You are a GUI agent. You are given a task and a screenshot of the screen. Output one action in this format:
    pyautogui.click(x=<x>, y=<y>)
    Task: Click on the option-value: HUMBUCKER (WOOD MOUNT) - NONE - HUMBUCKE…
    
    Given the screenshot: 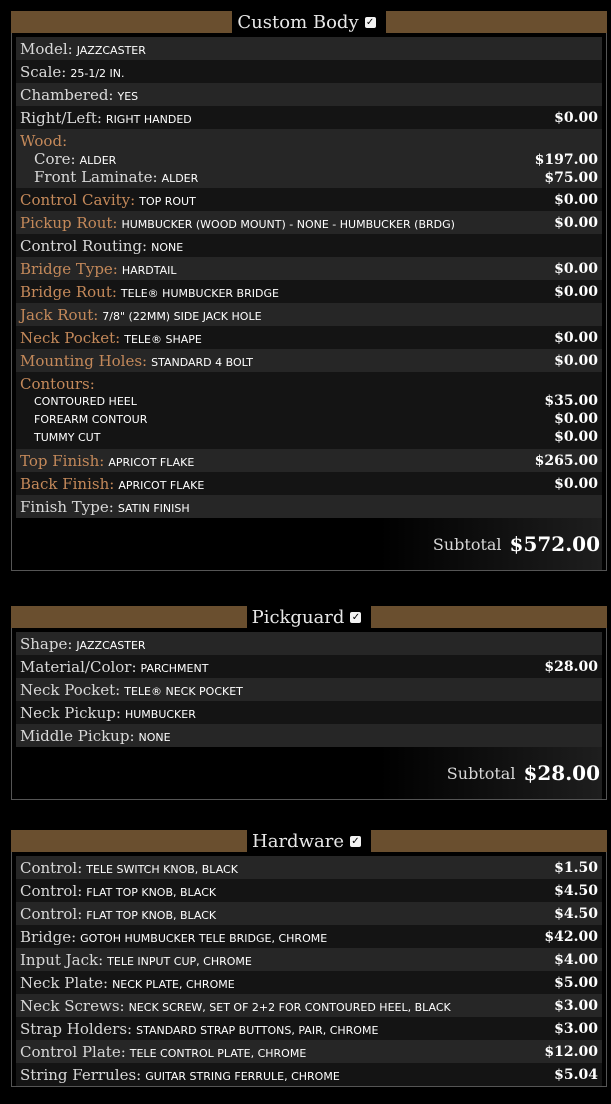 What is the action you would take?
    pyautogui.click(x=288, y=224)
    